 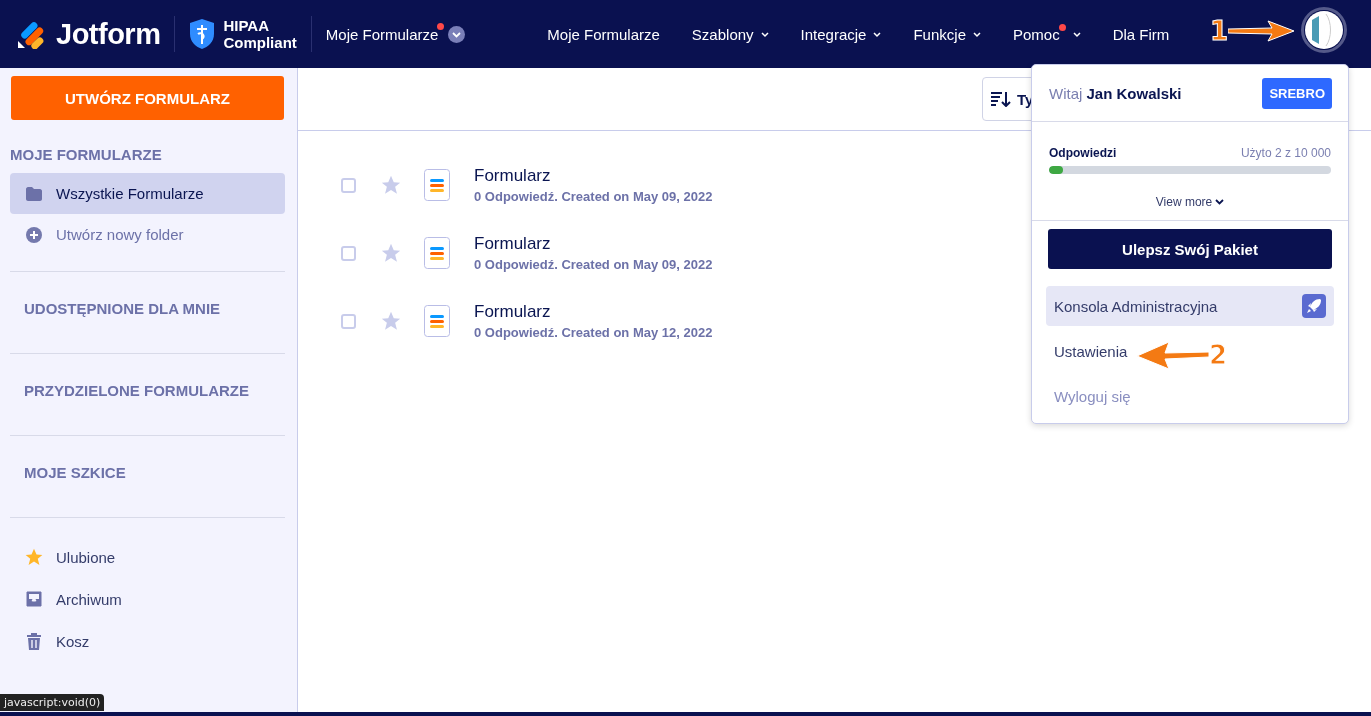 I want to click on sidebar-item: Kosz, so click(x=147, y=641).